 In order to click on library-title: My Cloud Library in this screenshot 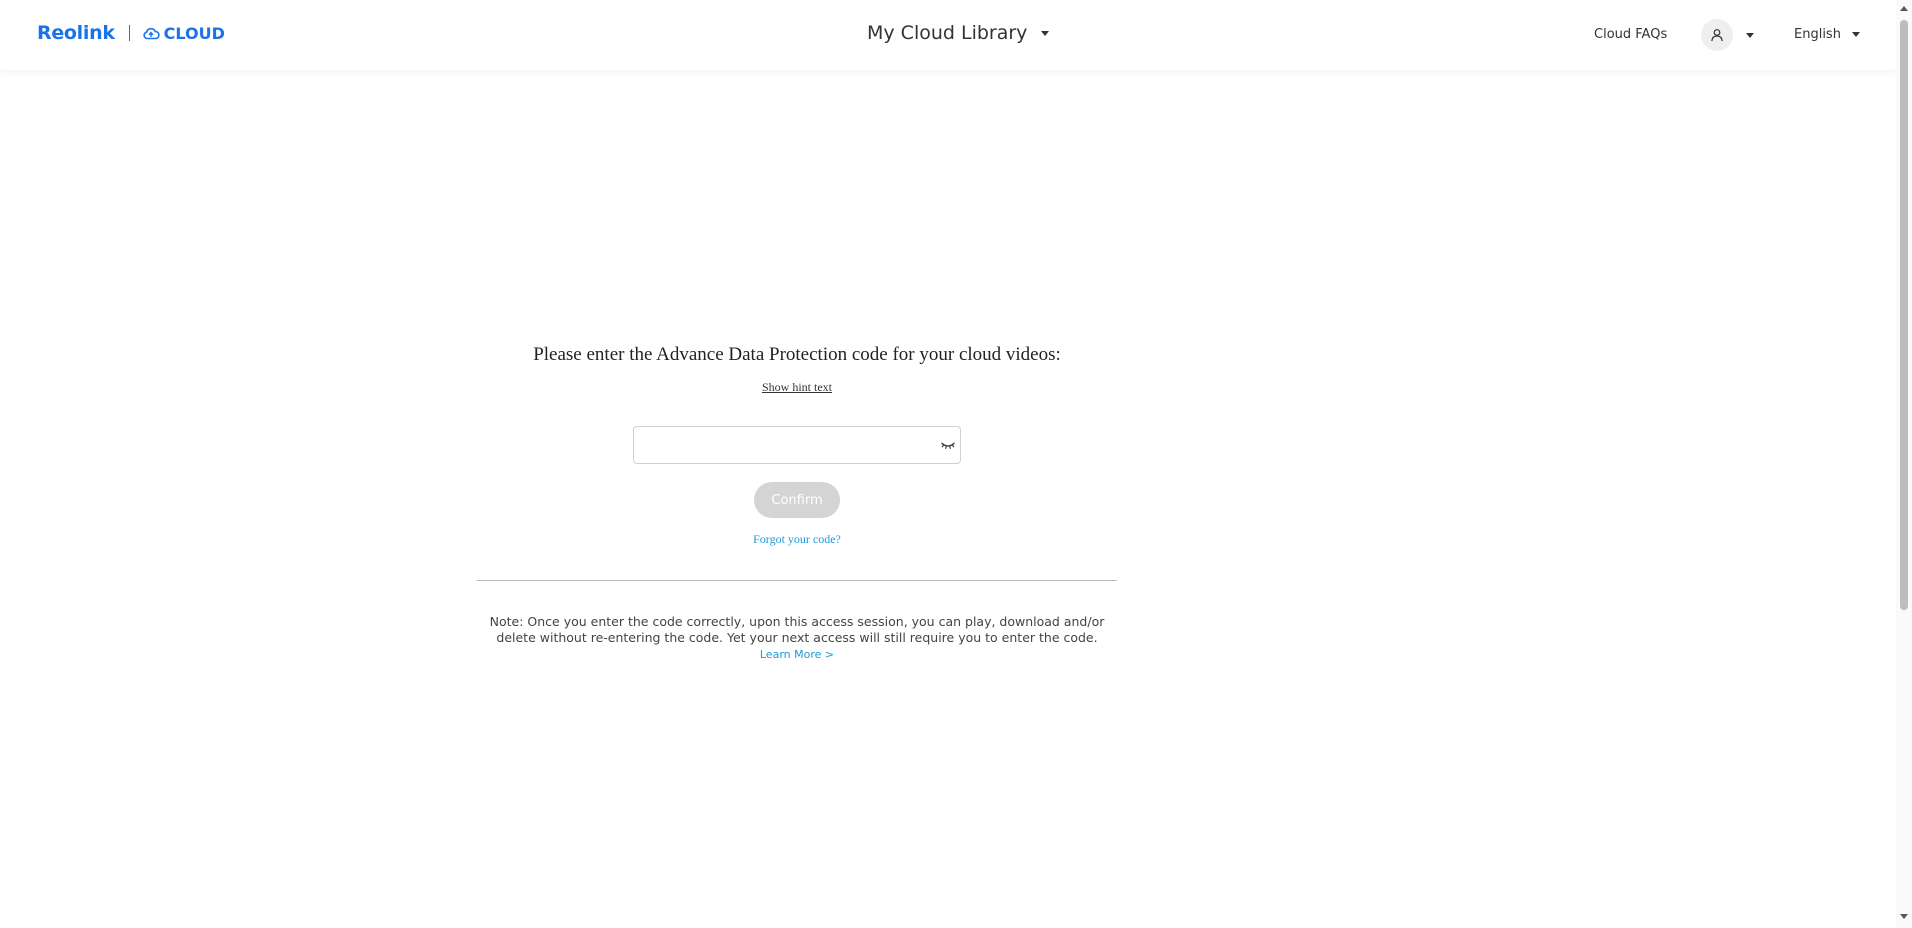, I will do `click(947, 33)`.